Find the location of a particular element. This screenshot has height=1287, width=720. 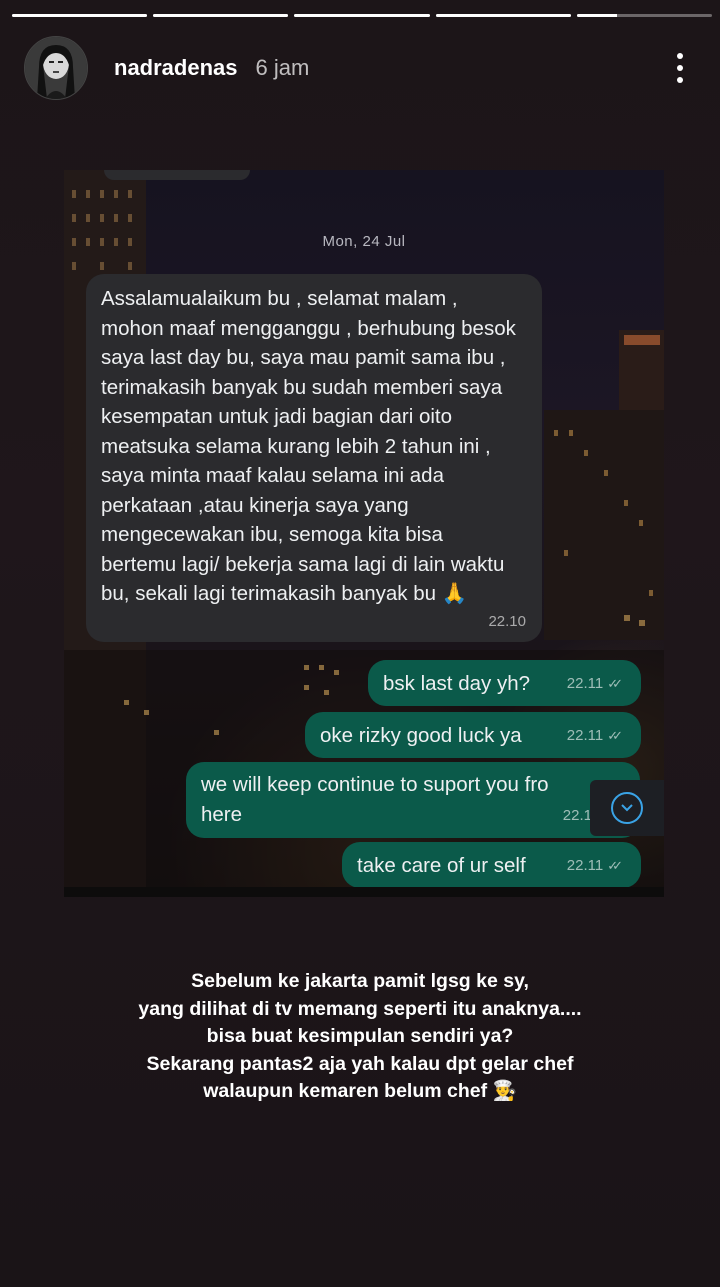

caption-line: bisa buat kesimpulan sendiri ya? is located at coordinates (360, 1036).